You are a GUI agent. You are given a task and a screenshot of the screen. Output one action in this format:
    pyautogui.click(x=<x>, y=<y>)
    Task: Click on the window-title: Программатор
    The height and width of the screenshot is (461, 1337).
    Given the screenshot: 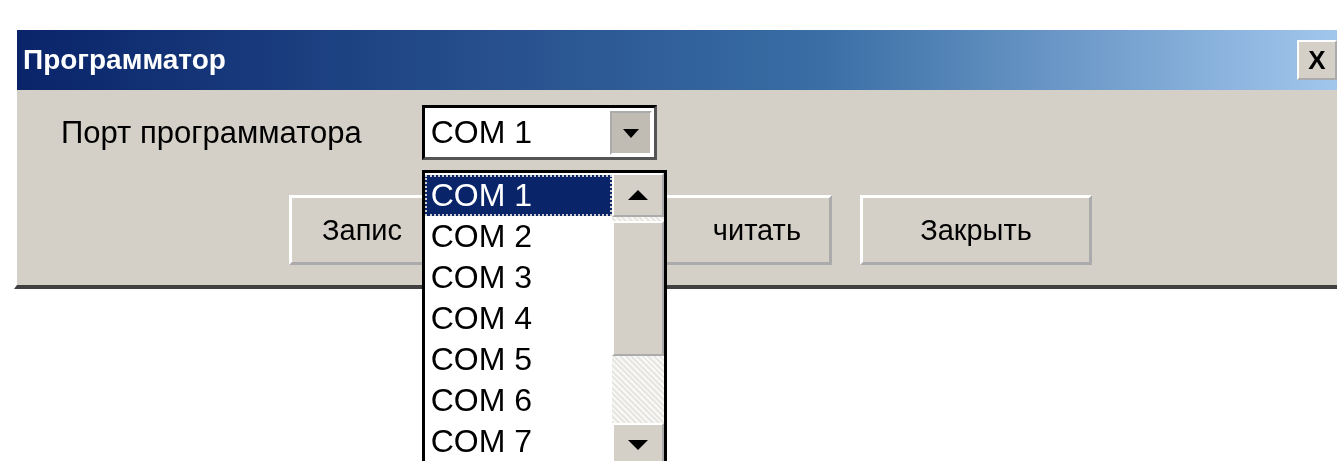 What is the action you would take?
    pyautogui.click(x=124, y=60)
    